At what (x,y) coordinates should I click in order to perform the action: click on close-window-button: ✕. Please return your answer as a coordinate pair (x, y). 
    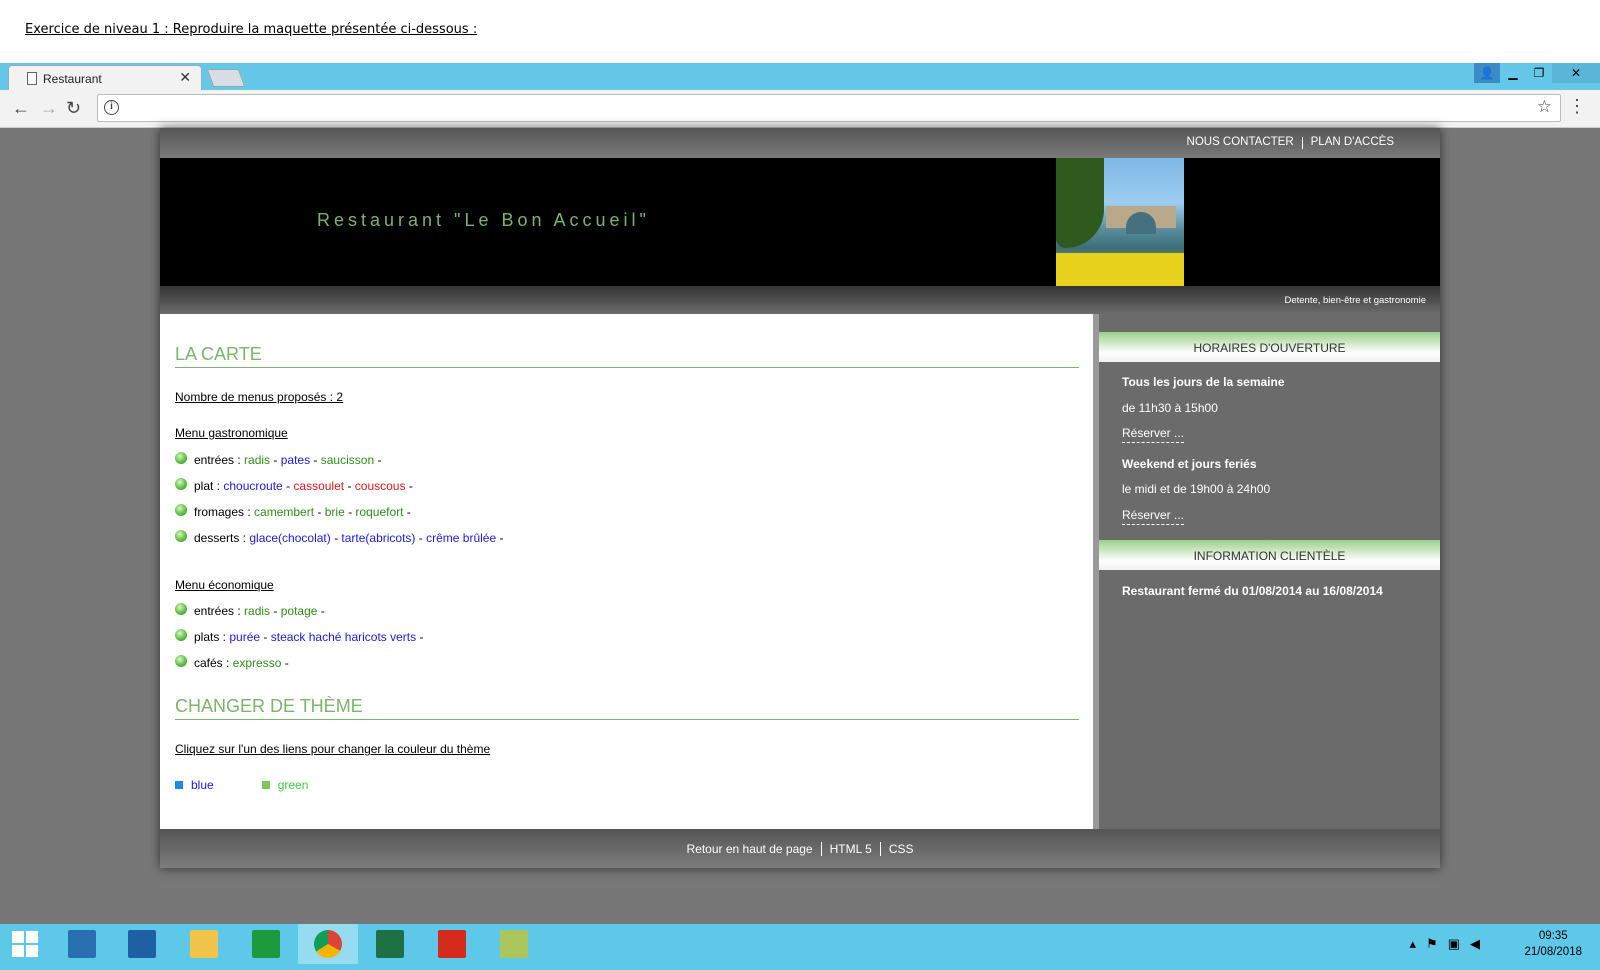
    Looking at the image, I should click on (1576, 73).